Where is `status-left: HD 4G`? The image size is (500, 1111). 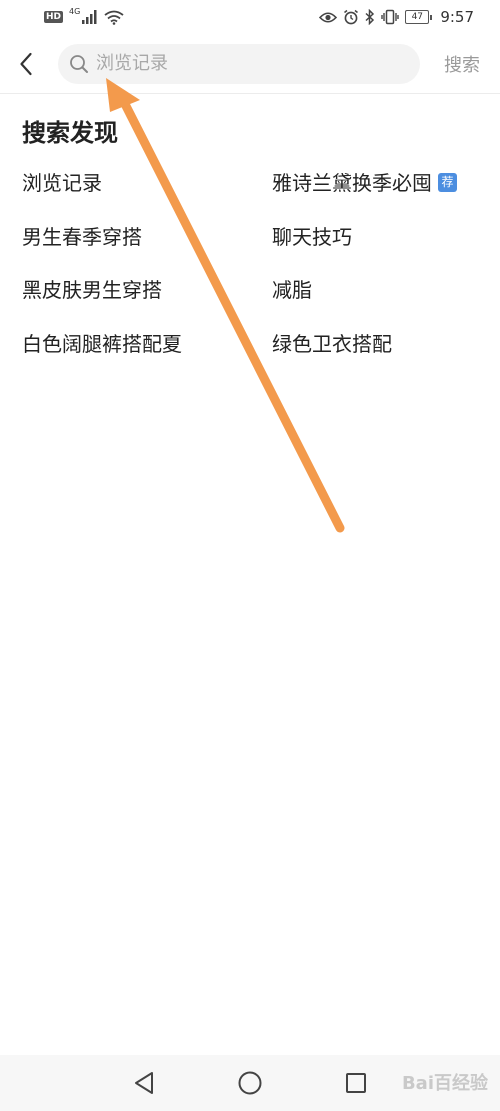 status-left: HD 4G is located at coordinates (84, 15).